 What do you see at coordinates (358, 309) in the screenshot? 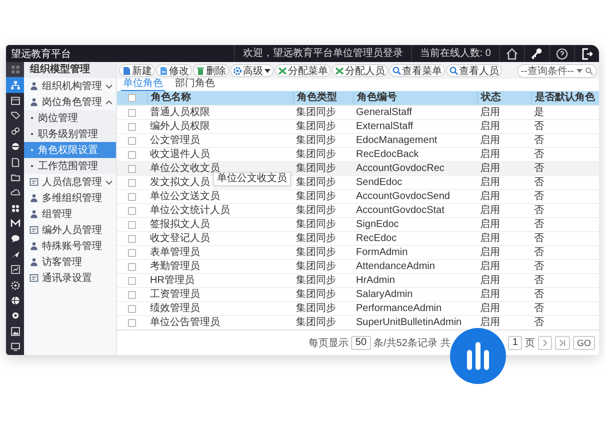
I see `table-row: 绩效管理员 集团同步 PerformanceAdmin 启用 否` at bounding box center [358, 309].